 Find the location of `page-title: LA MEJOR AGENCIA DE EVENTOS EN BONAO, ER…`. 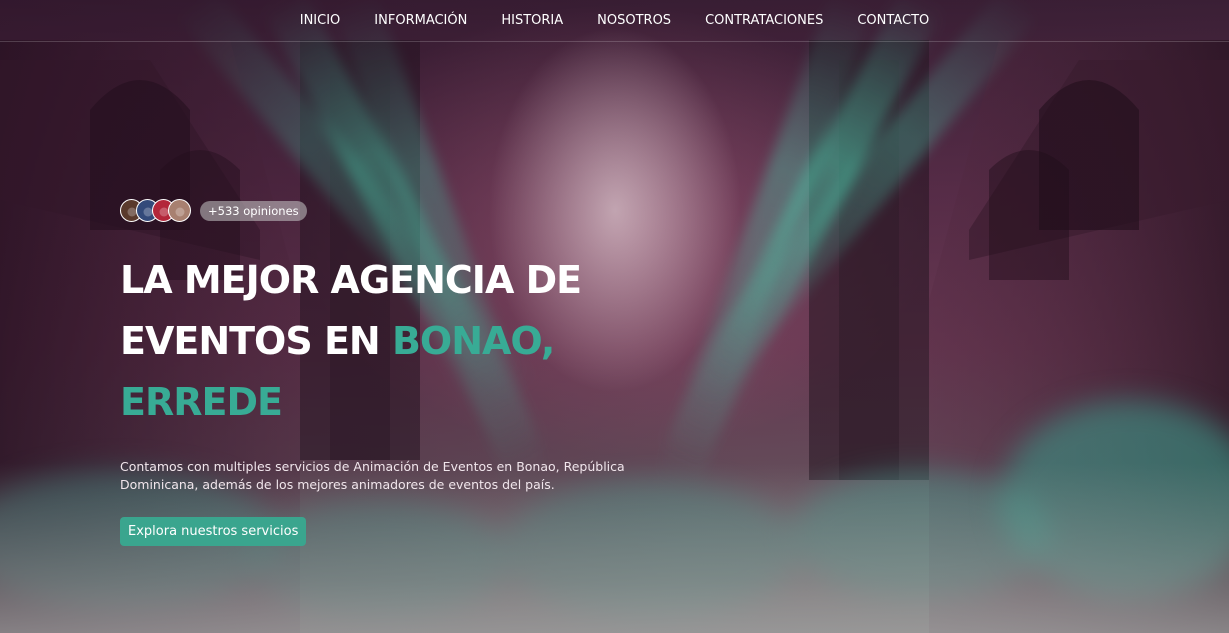

page-title: LA MEJOR AGENCIA DE EVENTOS EN BONAO, ER… is located at coordinates (430, 341).